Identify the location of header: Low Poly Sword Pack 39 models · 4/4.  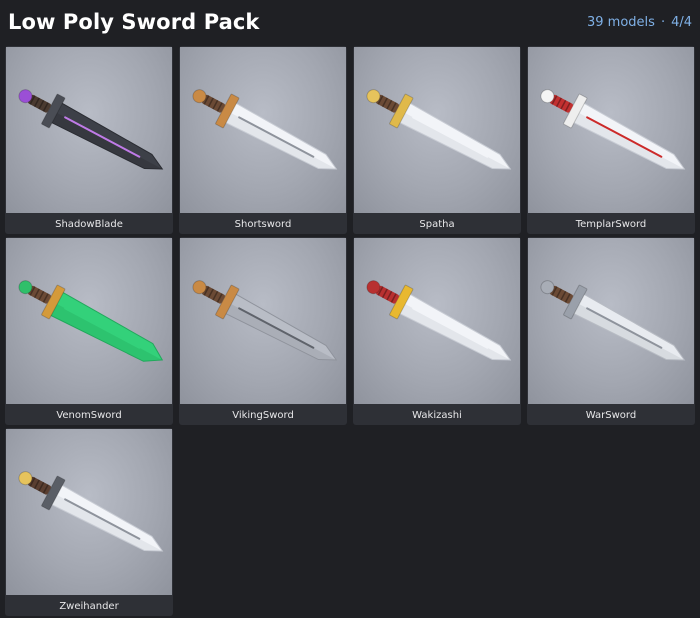
(350, 22).